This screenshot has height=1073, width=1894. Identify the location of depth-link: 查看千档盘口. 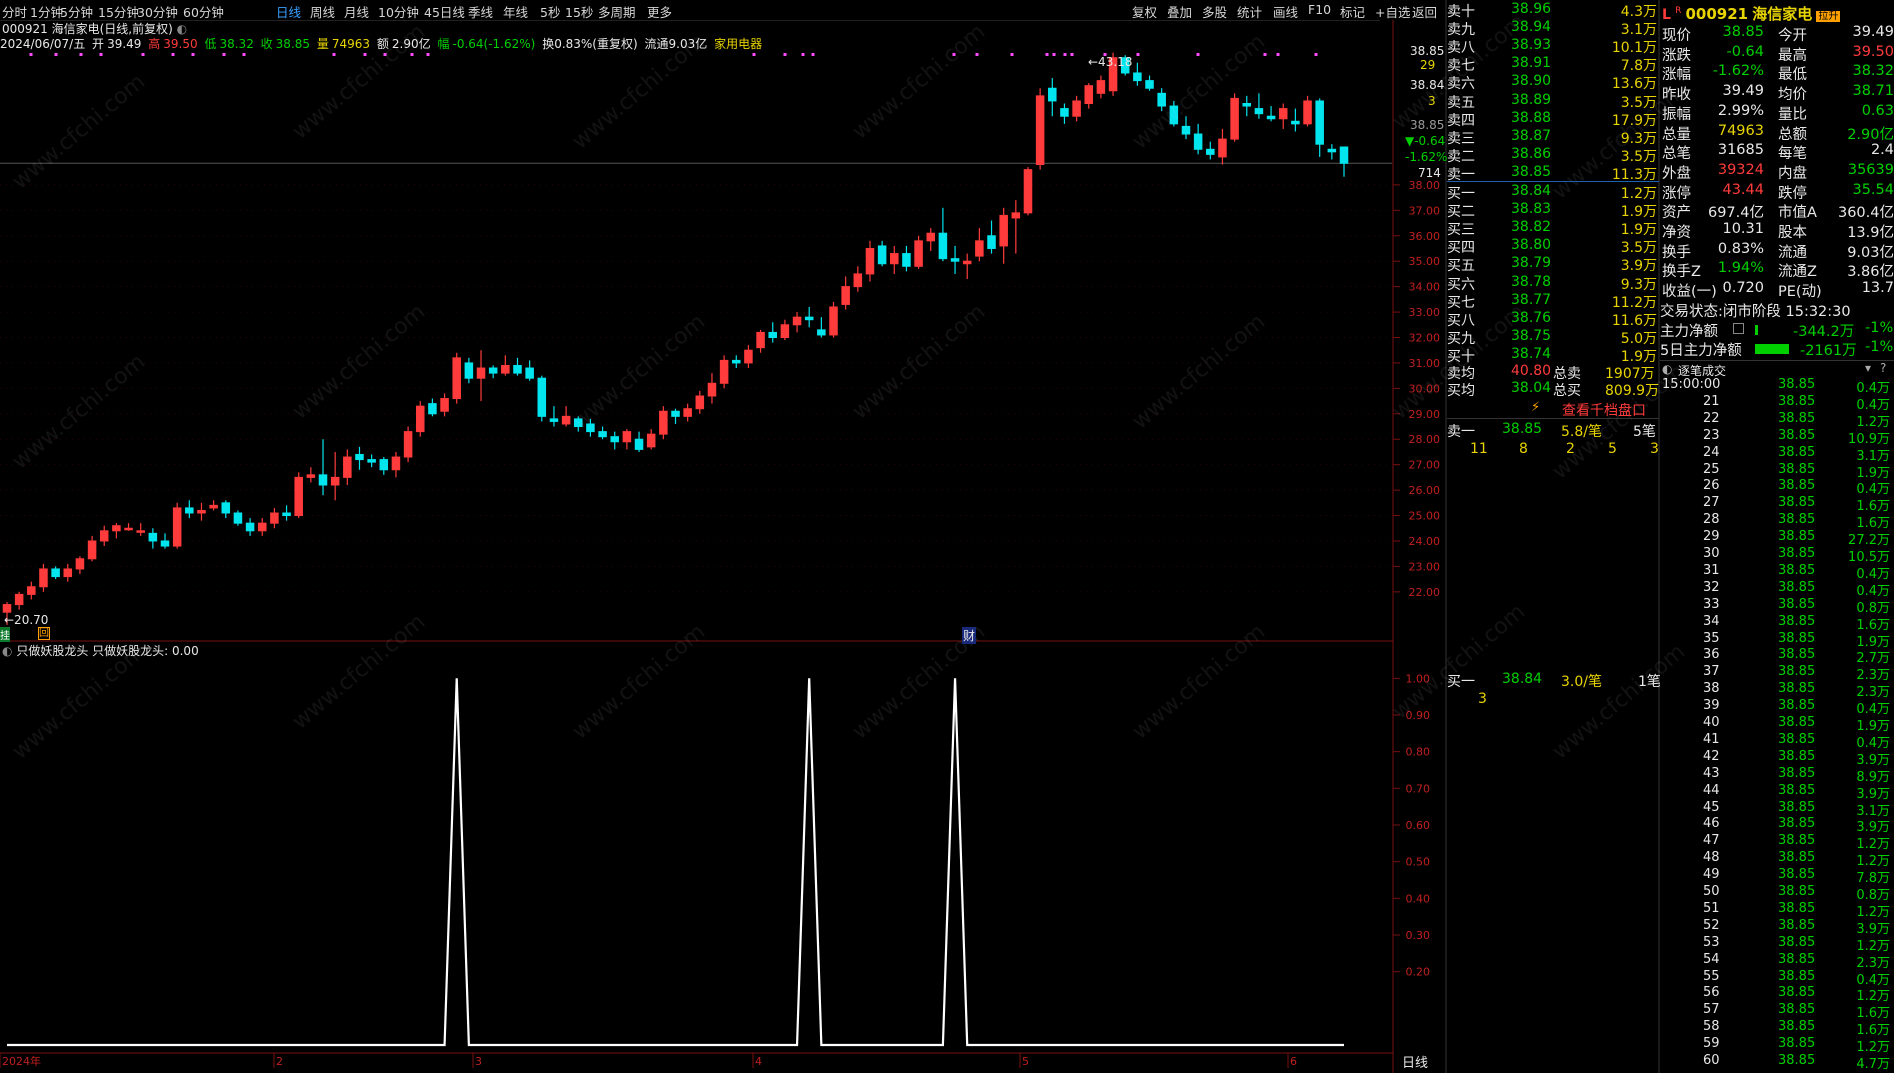
(1604, 410).